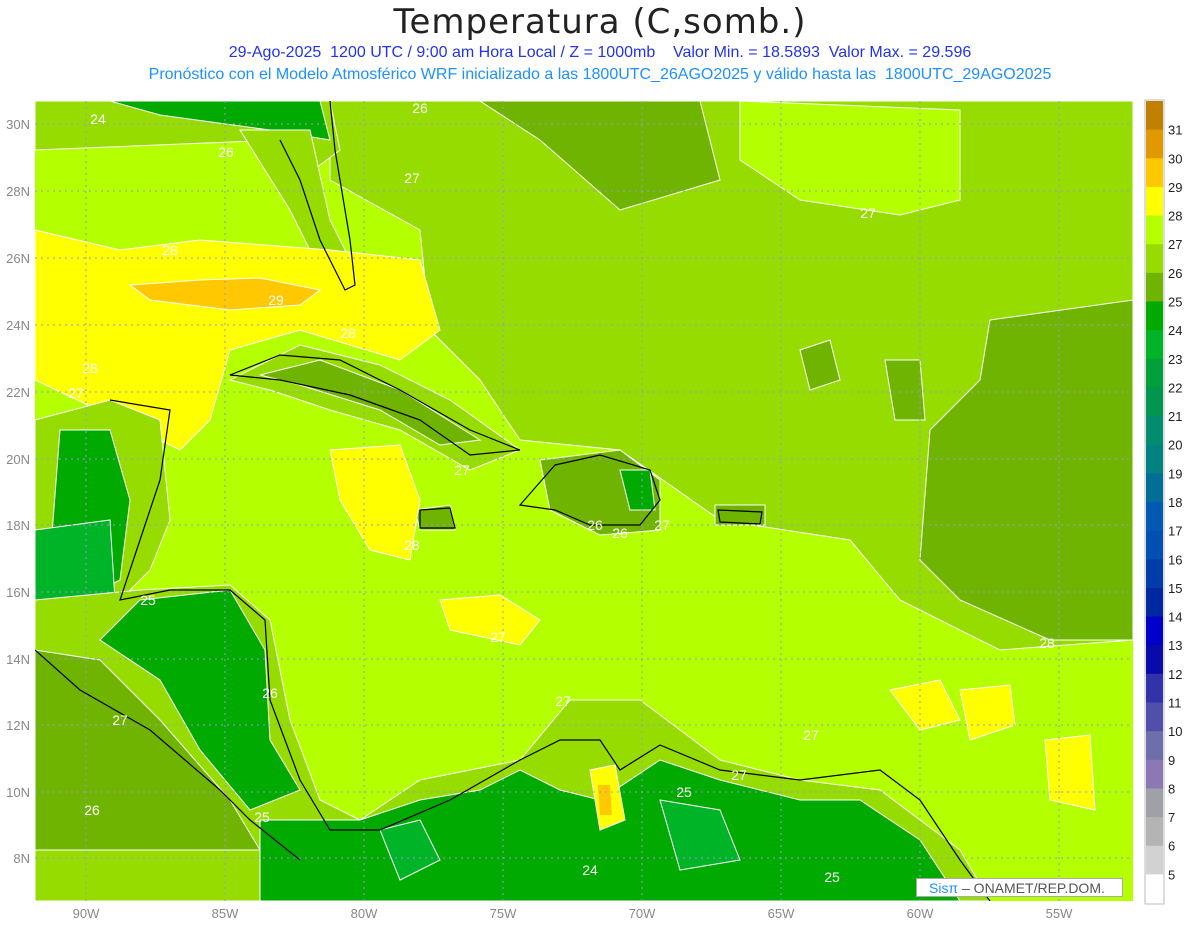 The height and width of the screenshot is (927, 1200). Describe the element at coordinates (1175, 703) in the screenshot. I see `colorbar-label: 11` at that location.